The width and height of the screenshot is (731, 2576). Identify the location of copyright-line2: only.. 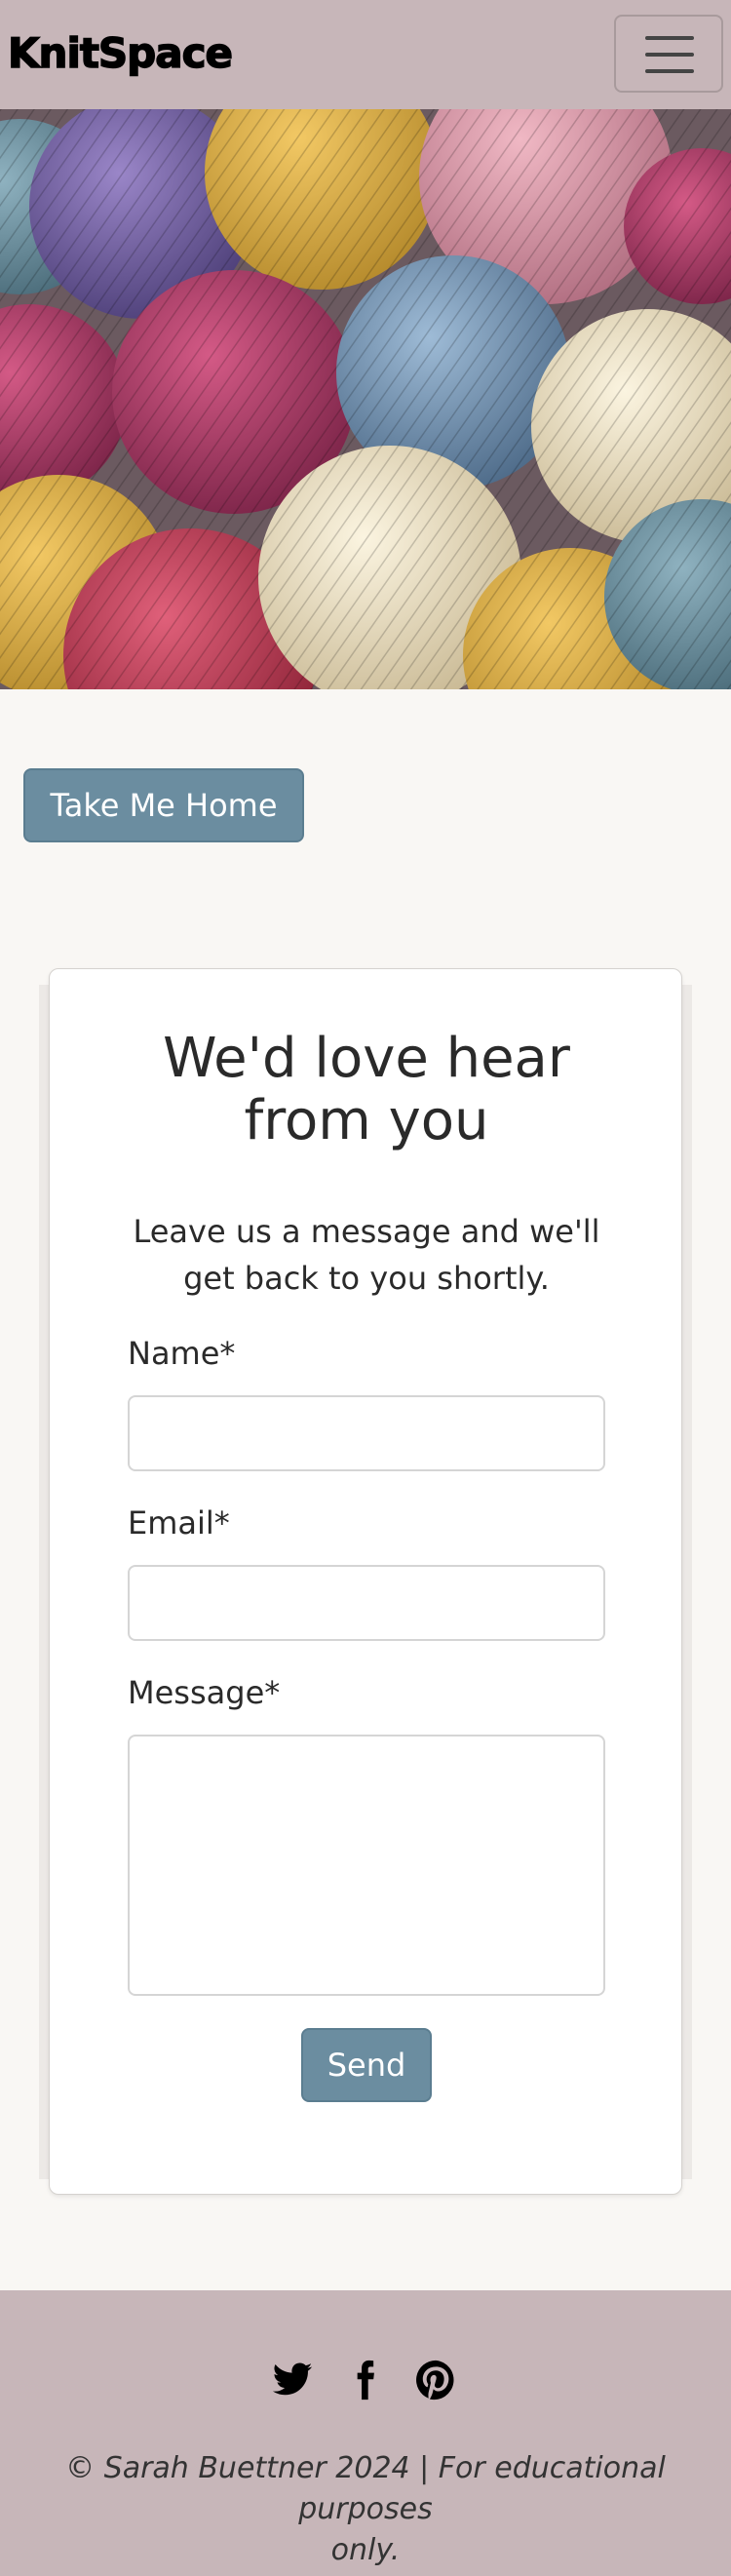
(365, 2550).